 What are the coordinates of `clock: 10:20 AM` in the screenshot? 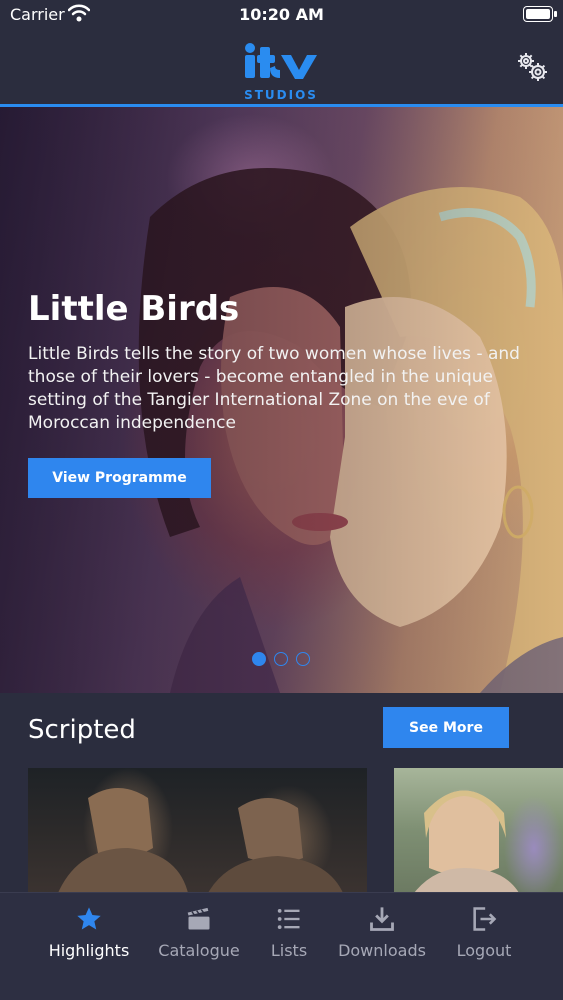 It's located at (281, 14).